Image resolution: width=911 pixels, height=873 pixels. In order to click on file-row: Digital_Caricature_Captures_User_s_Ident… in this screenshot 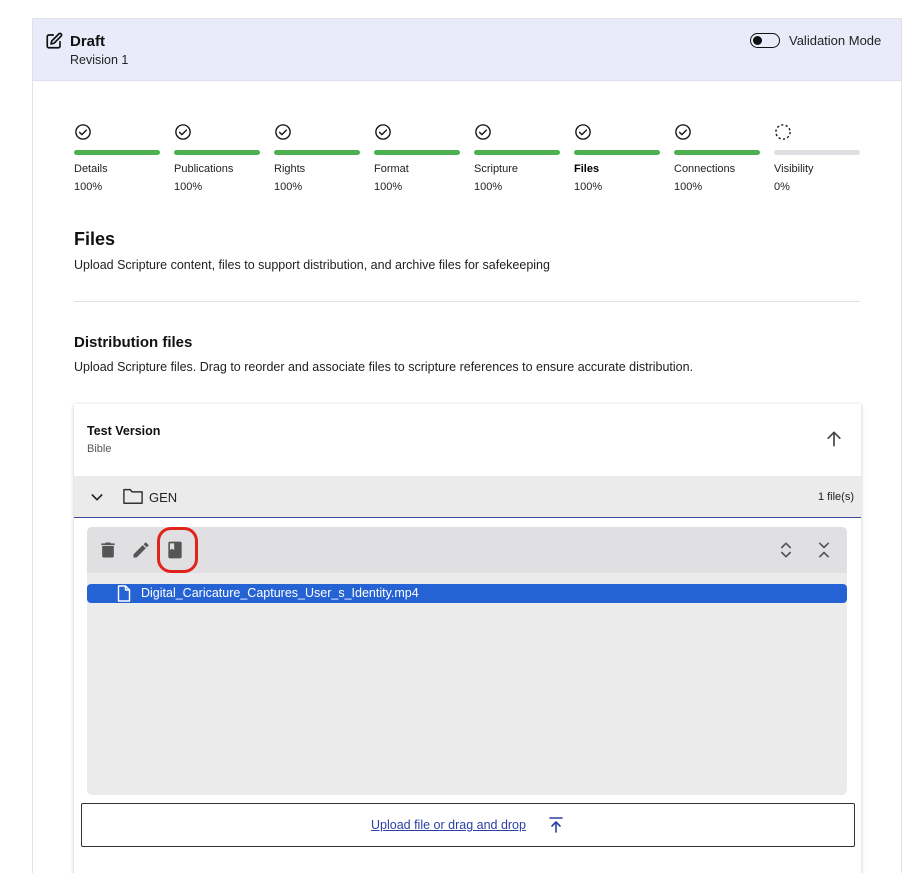, I will do `click(467, 593)`.